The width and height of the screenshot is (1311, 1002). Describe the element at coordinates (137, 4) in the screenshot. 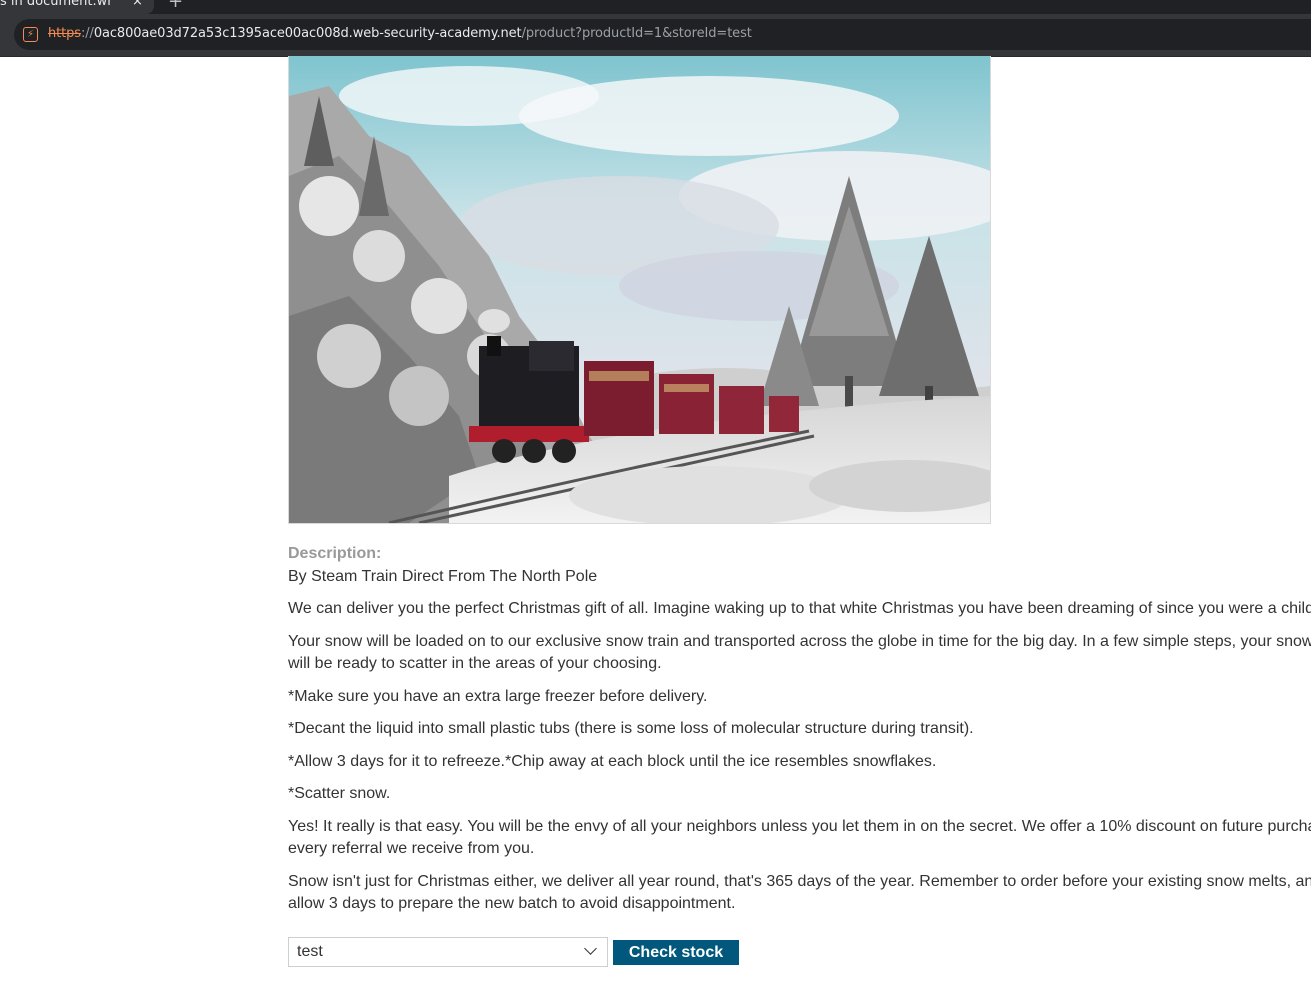

I see `close-icon: ×` at that location.